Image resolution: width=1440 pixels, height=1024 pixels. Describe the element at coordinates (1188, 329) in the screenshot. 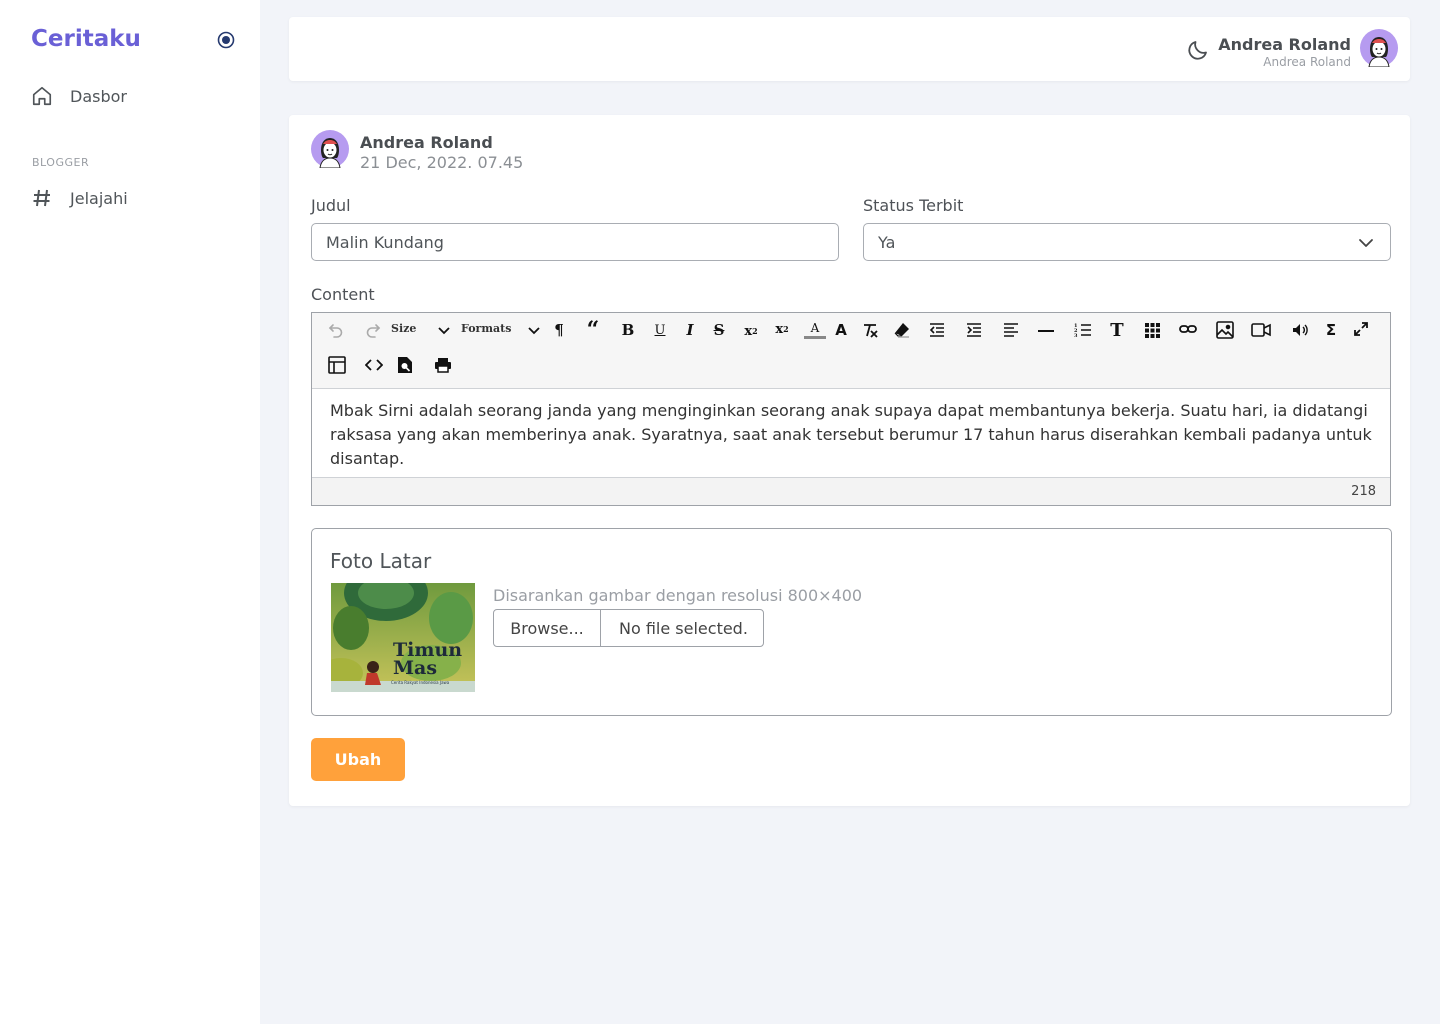

I see `link-icon` at that location.